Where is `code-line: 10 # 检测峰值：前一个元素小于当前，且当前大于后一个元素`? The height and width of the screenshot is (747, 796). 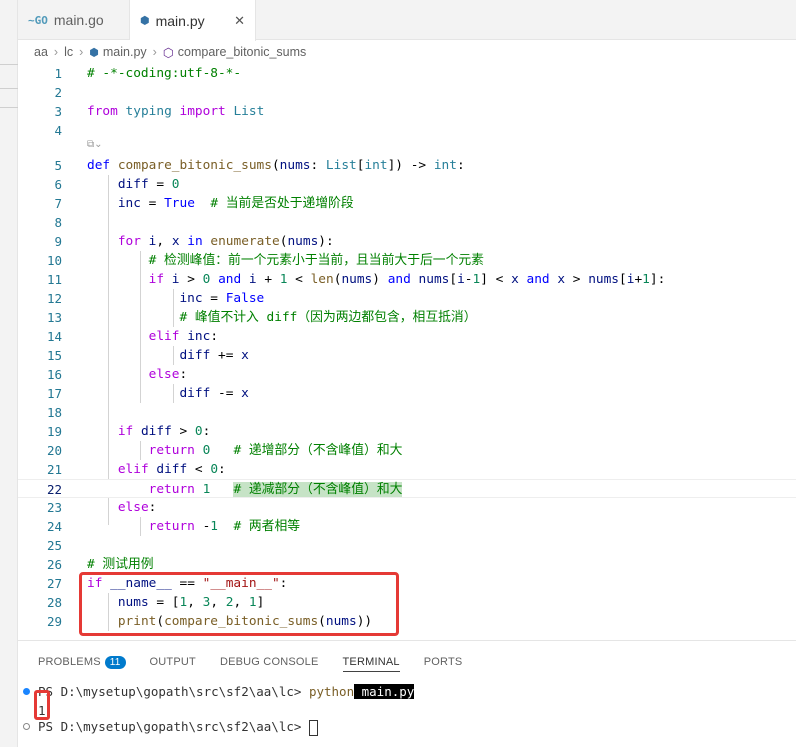
code-line: 10 # 检测峰值：前一个元素小于当前，且当前大于后一个元素 is located at coordinates (407, 260).